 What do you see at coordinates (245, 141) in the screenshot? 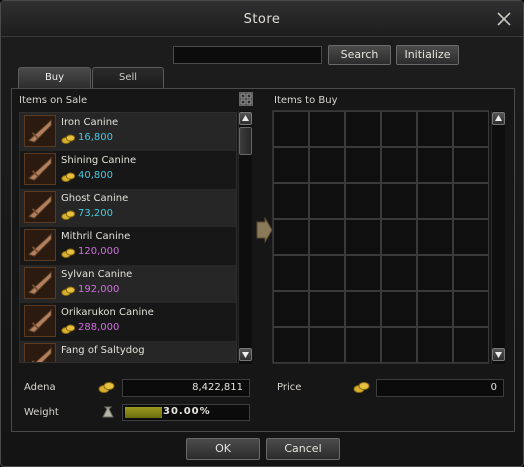
I see `sale-scroll-thumb` at bounding box center [245, 141].